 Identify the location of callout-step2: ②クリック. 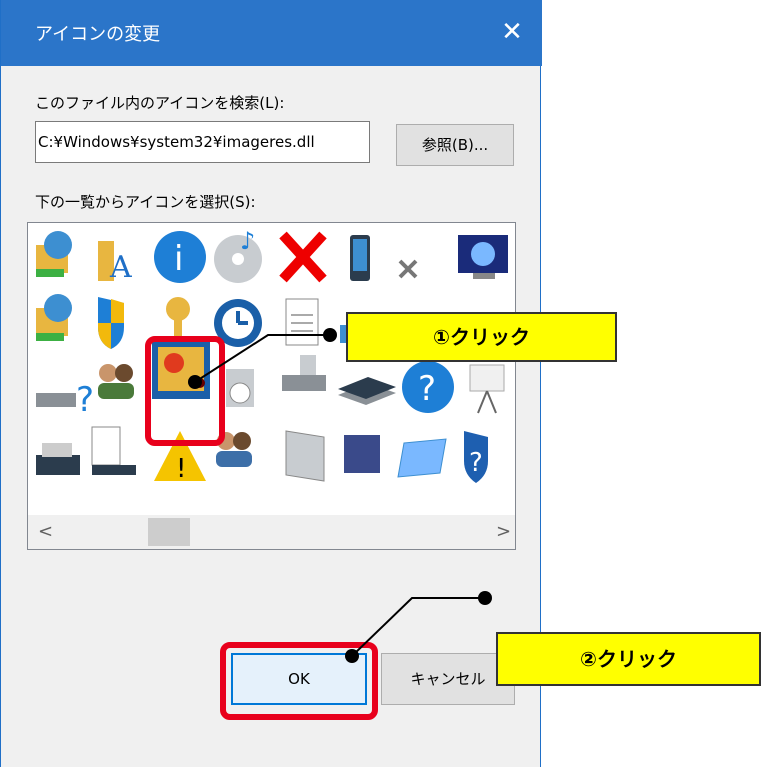
(628, 659).